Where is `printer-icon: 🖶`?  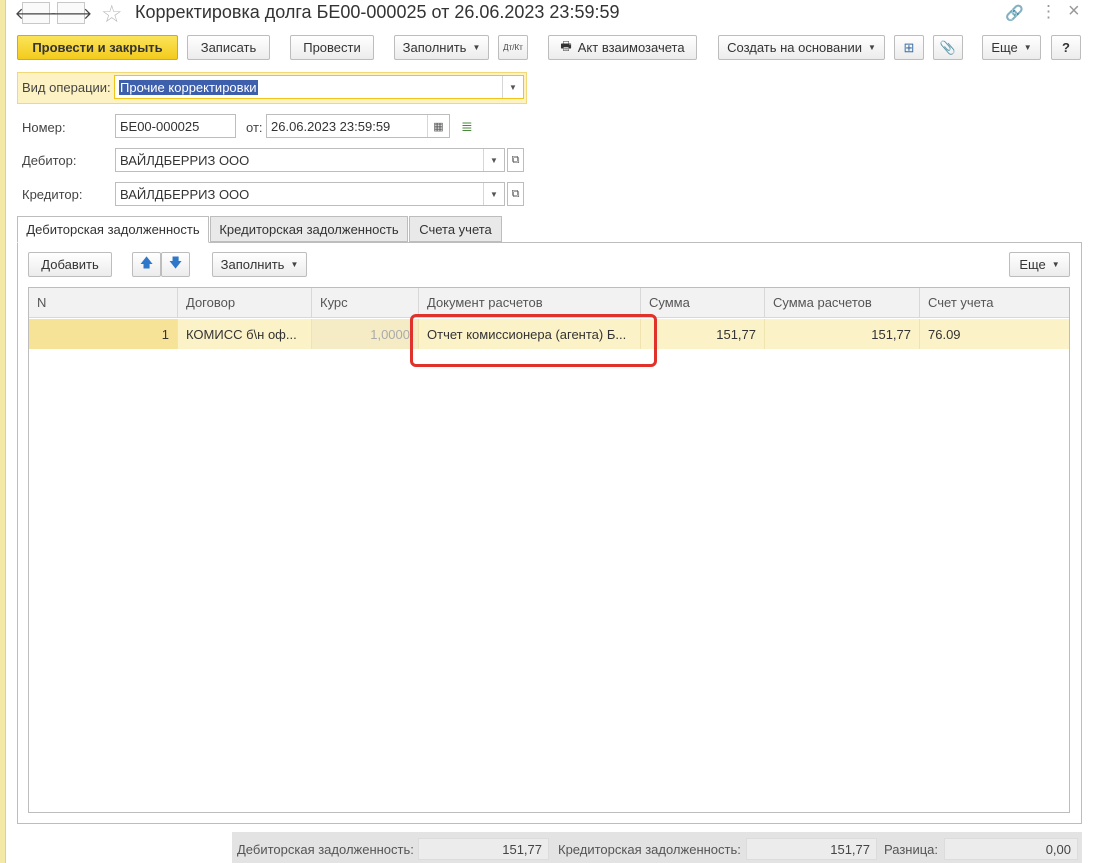
printer-icon: 🖶 is located at coordinates (566, 46).